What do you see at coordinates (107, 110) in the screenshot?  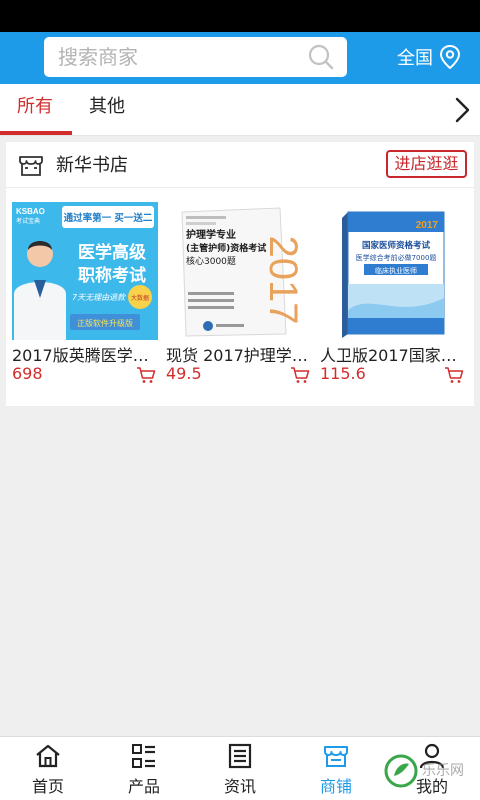 I see `tab-other: 其他` at bounding box center [107, 110].